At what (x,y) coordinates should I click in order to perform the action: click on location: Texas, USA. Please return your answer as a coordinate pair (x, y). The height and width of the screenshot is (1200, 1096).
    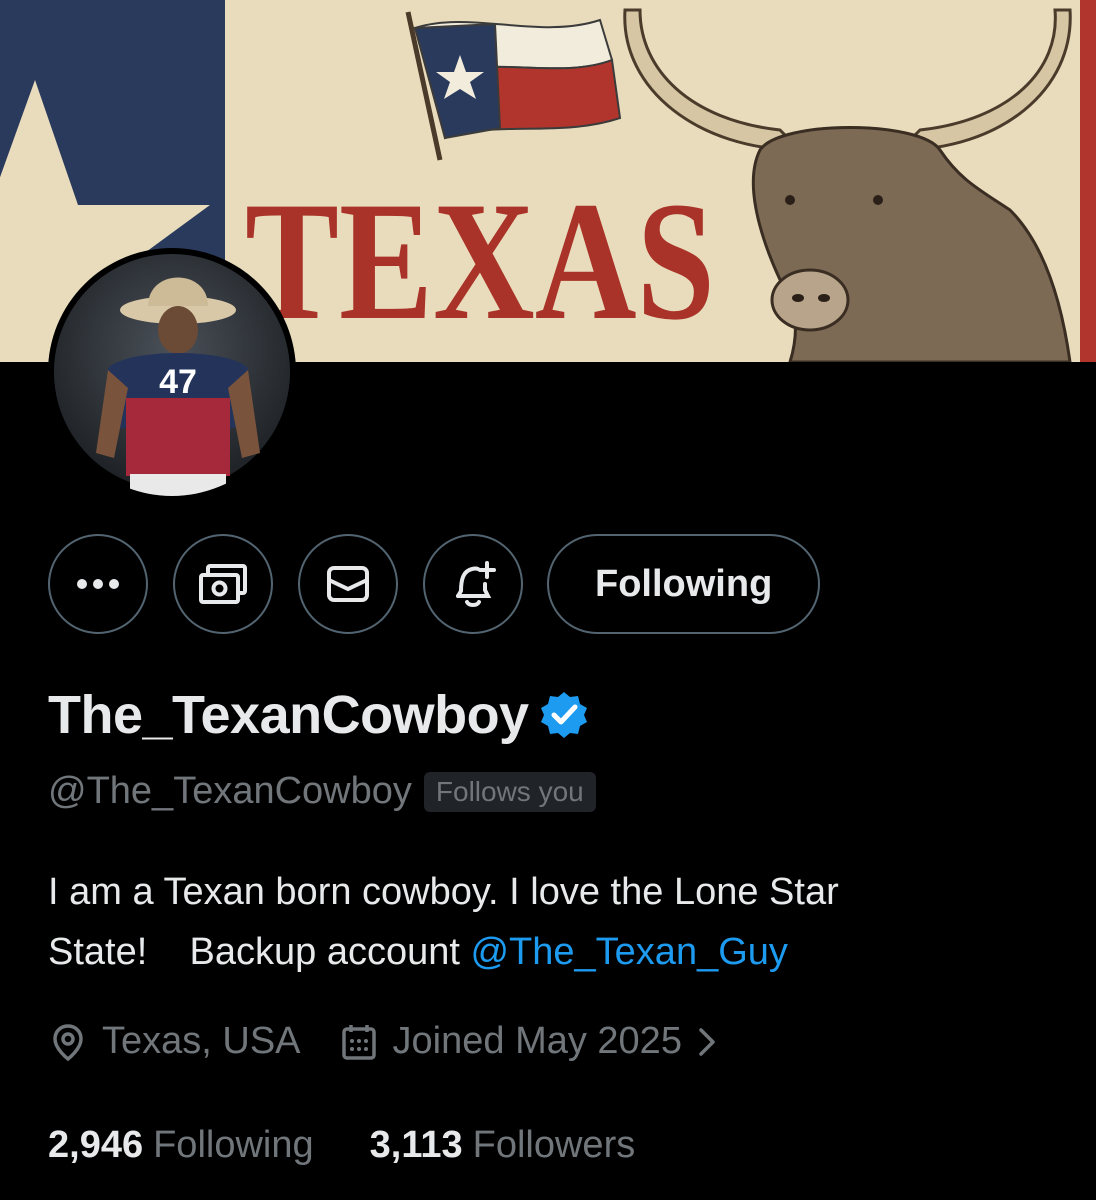
    Looking at the image, I should click on (174, 1041).